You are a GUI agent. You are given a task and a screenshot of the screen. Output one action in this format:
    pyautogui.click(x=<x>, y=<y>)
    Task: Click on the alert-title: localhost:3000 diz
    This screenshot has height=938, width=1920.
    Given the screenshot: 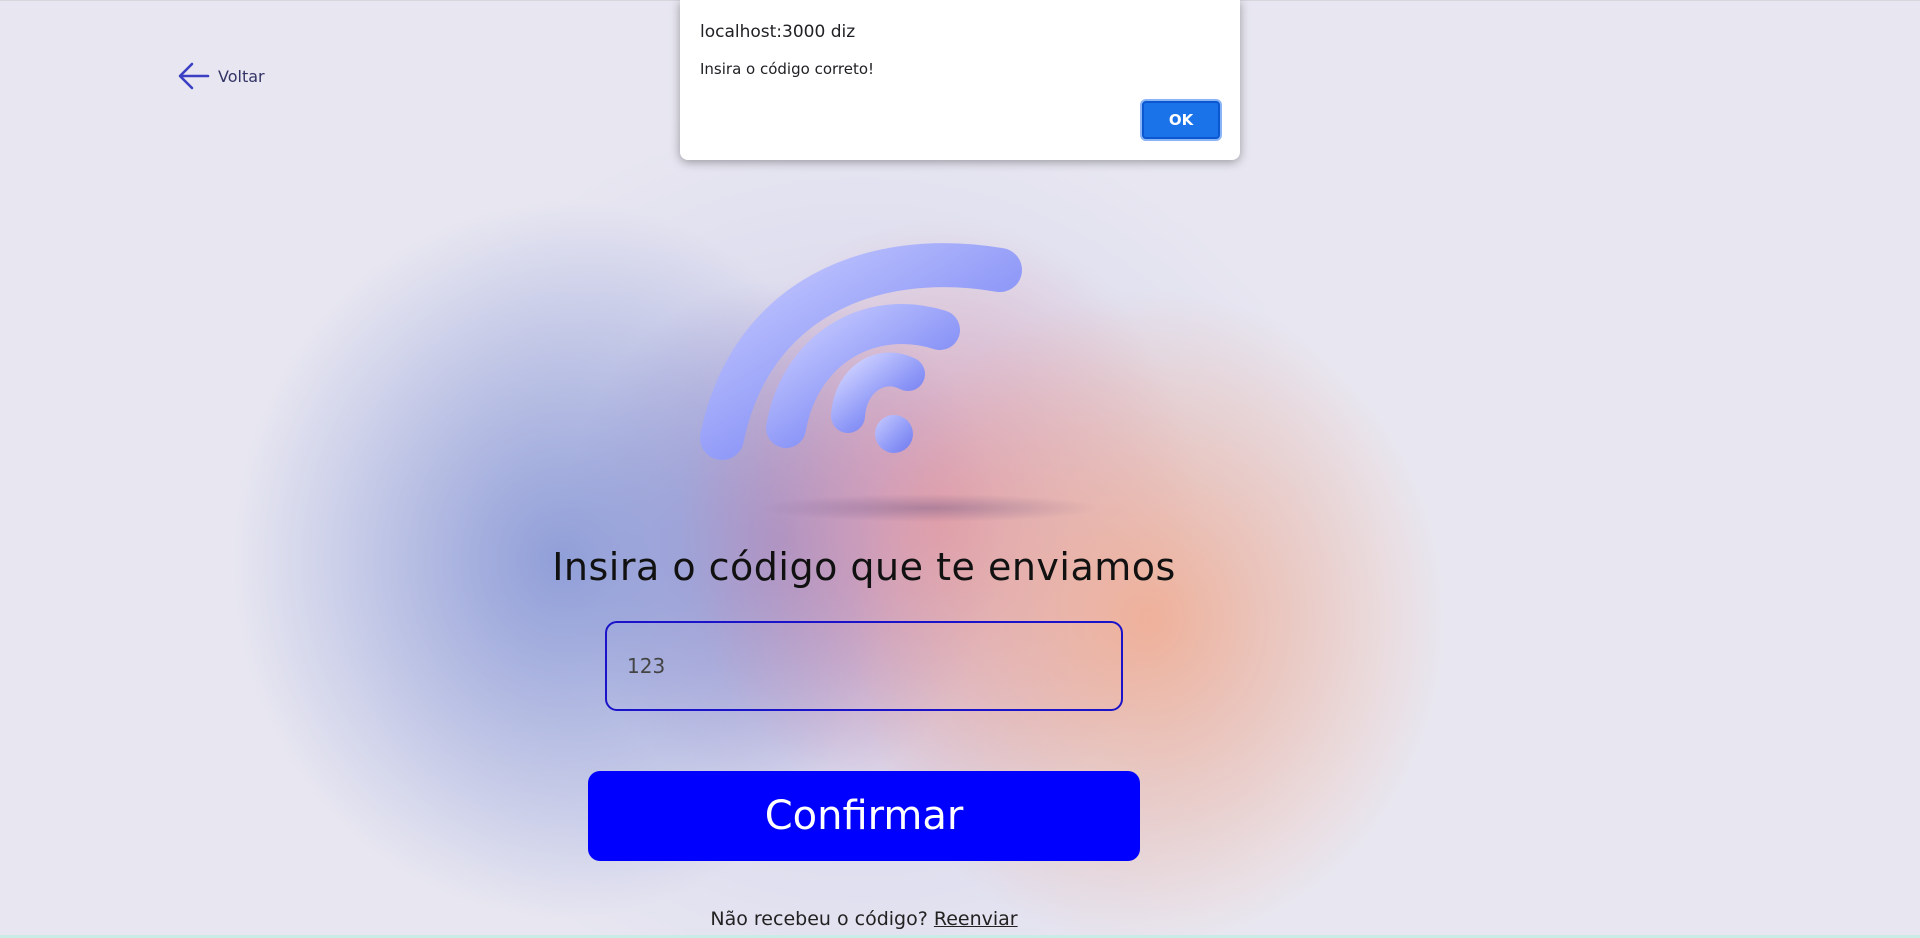 What is the action you would take?
    pyautogui.click(x=778, y=32)
    